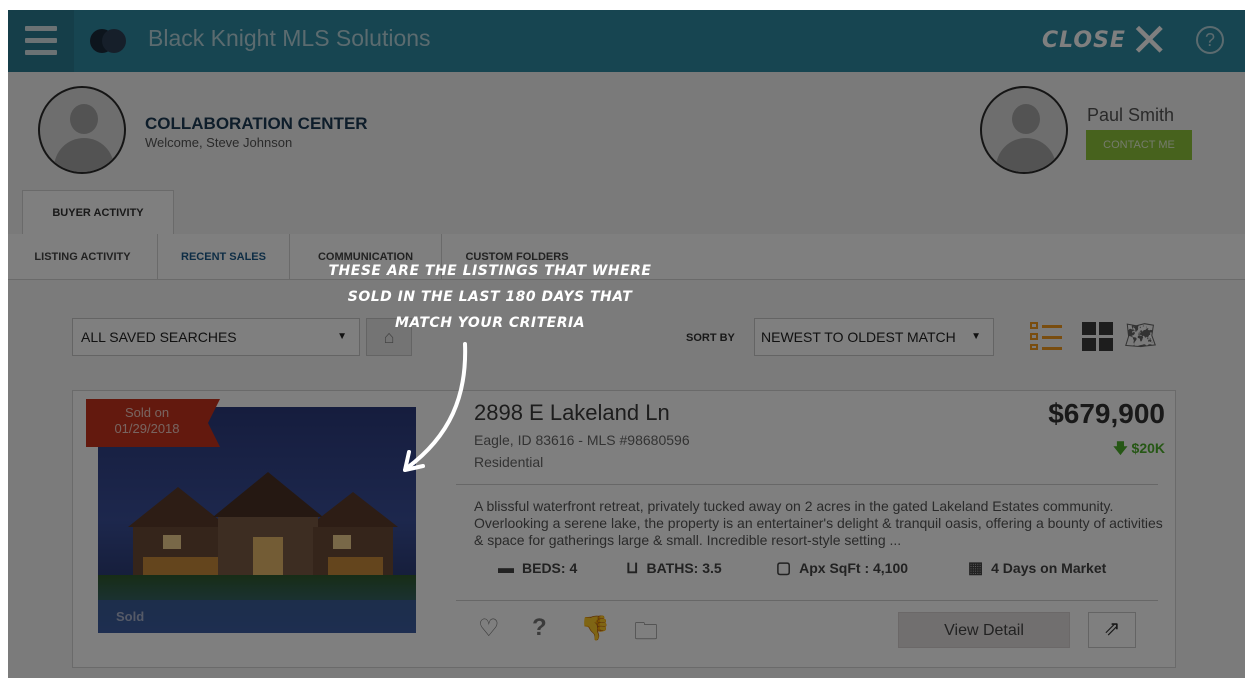  I want to click on beds-value: BEDS: 4, so click(550, 568).